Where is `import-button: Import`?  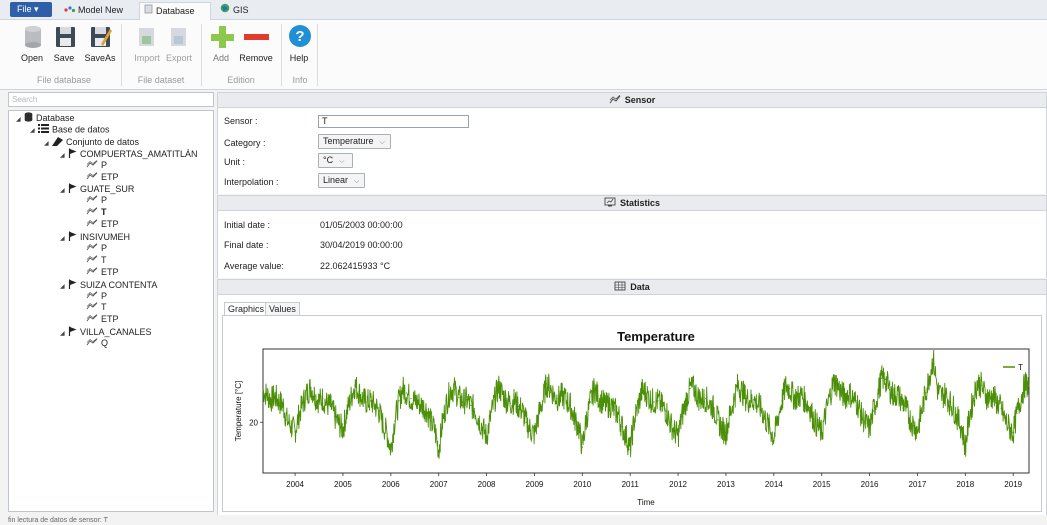
import-button: Import is located at coordinates (147, 43).